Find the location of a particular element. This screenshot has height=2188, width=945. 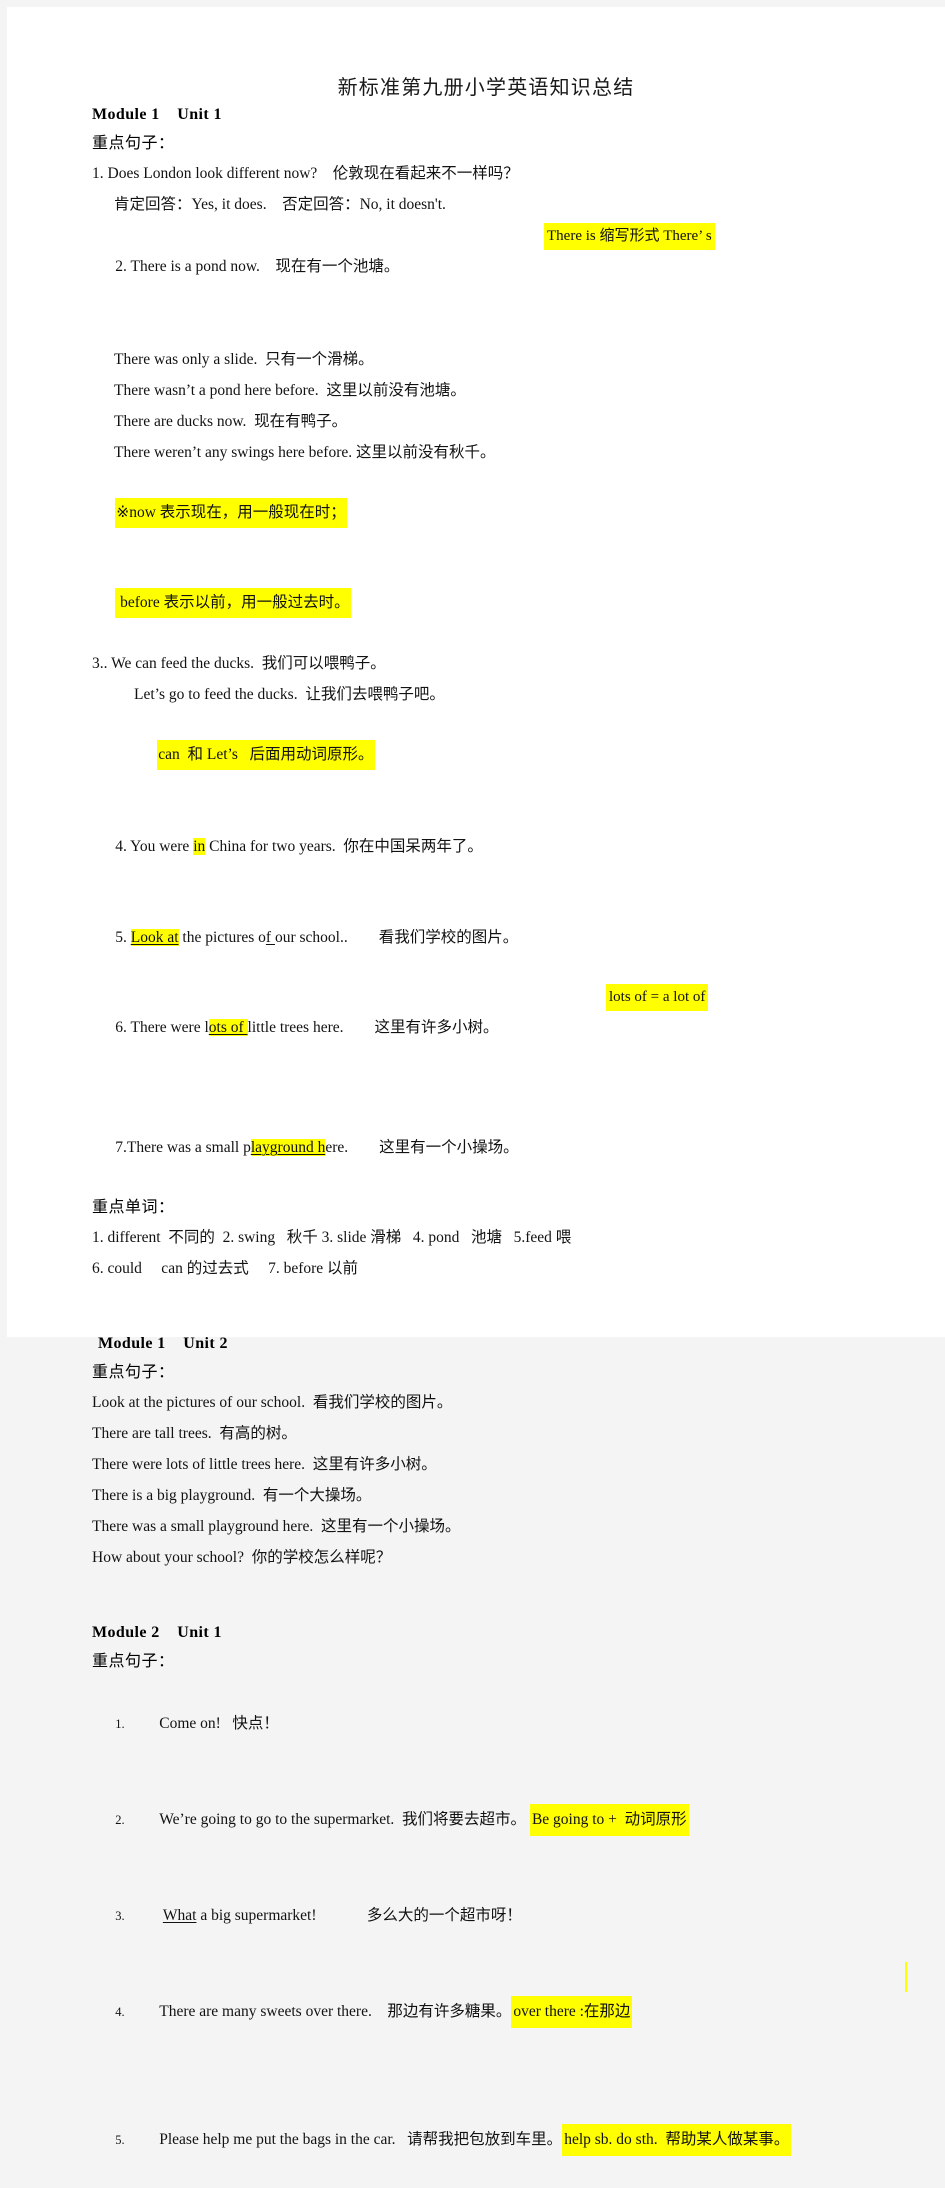

list-item-text: Come on! 快点！ is located at coordinates (219, 1723).